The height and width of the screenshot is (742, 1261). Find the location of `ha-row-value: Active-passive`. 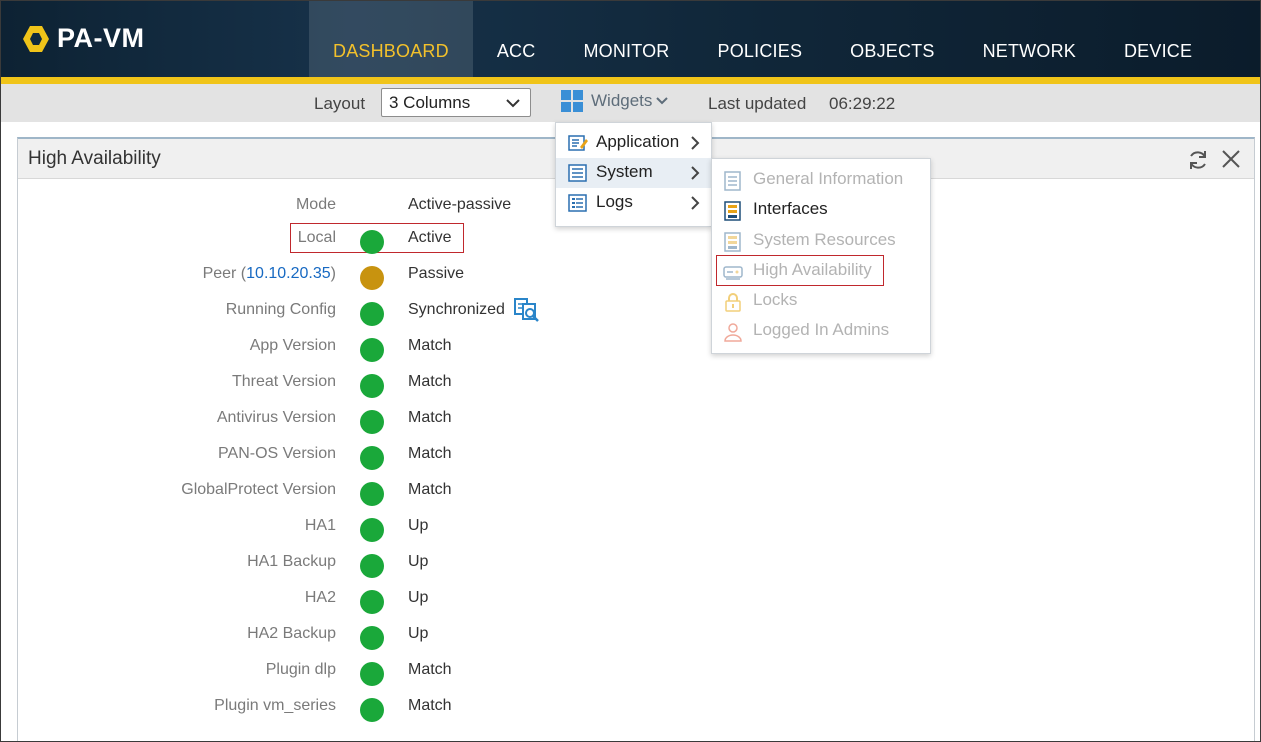

ha-row-value: Active-passive is located at coordinates (459, 205).